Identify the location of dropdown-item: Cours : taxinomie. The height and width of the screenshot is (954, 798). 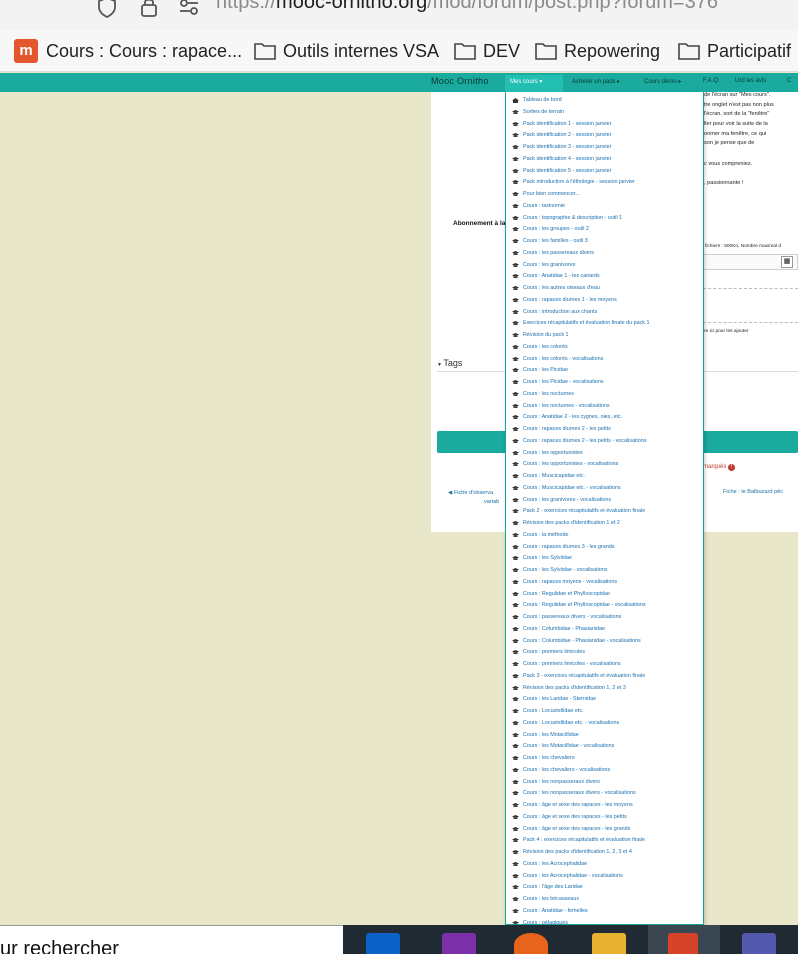
(604, 207).